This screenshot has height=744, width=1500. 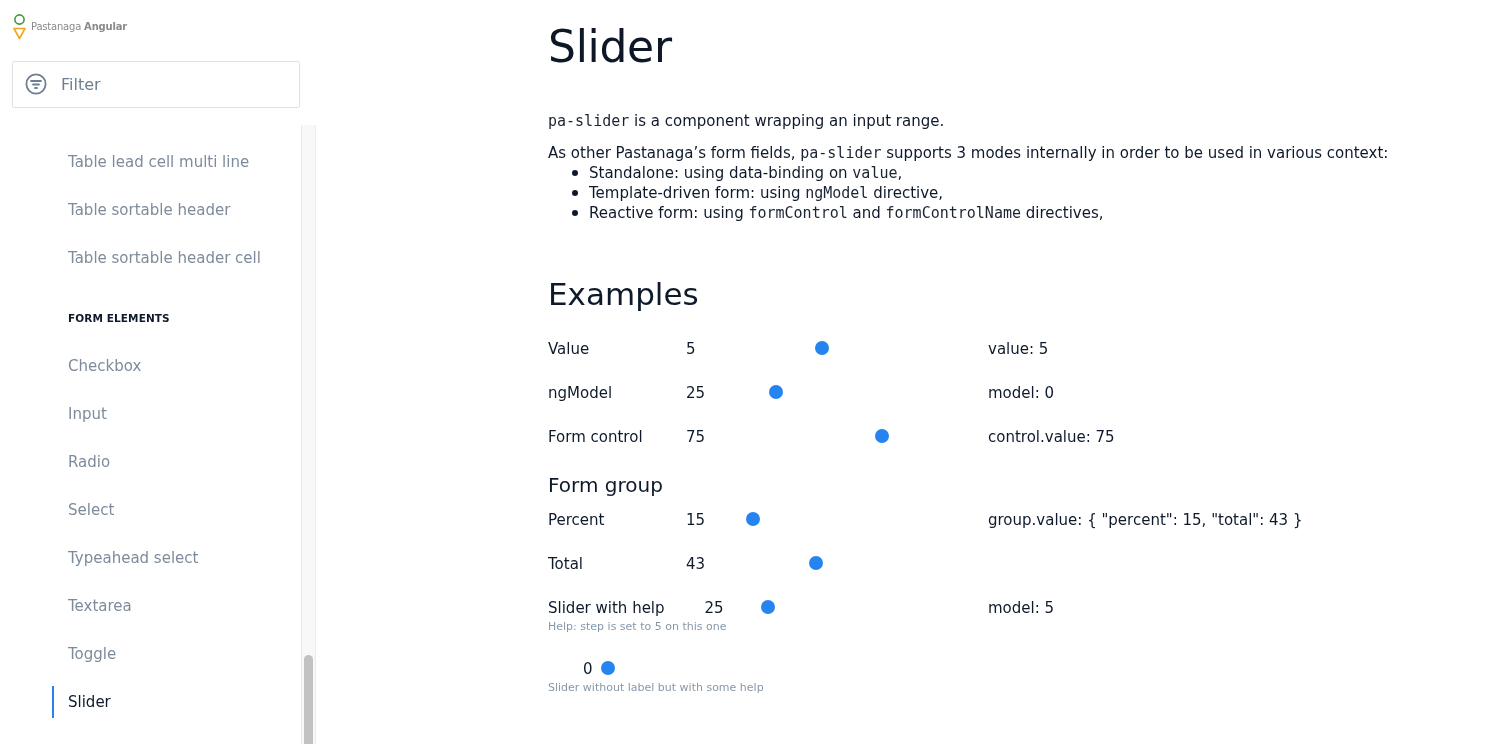 I want to click on logo-icon, so click(x=19, y=27).